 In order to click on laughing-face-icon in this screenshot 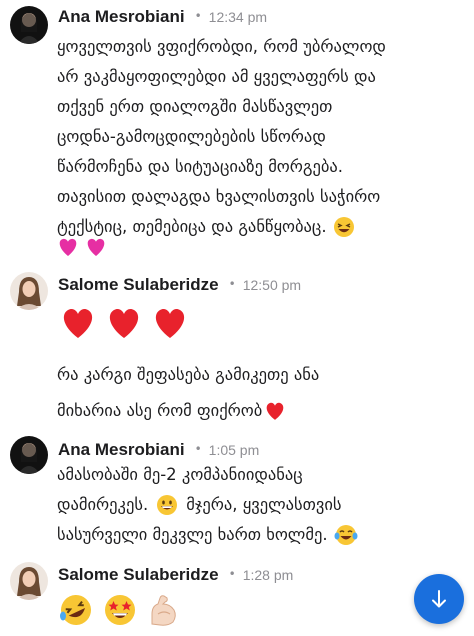, I will do `click(343, 227)`.